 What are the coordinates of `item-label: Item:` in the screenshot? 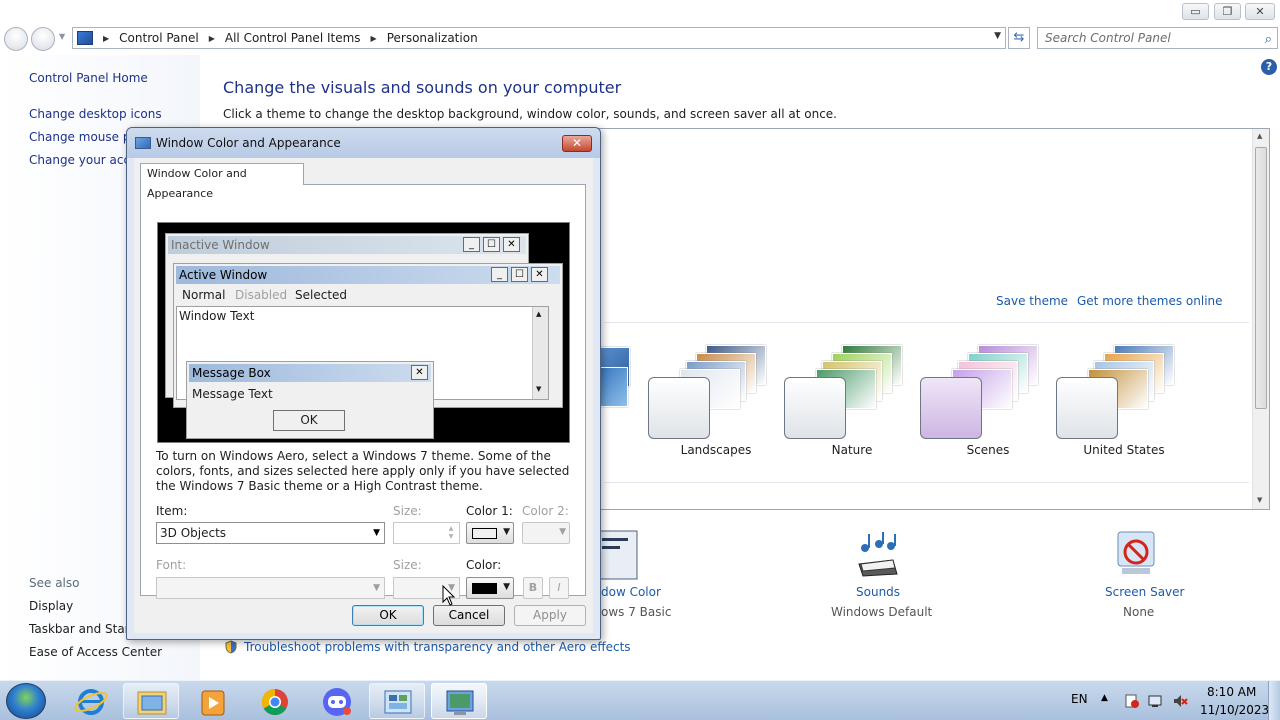 It's located at (172, 511).